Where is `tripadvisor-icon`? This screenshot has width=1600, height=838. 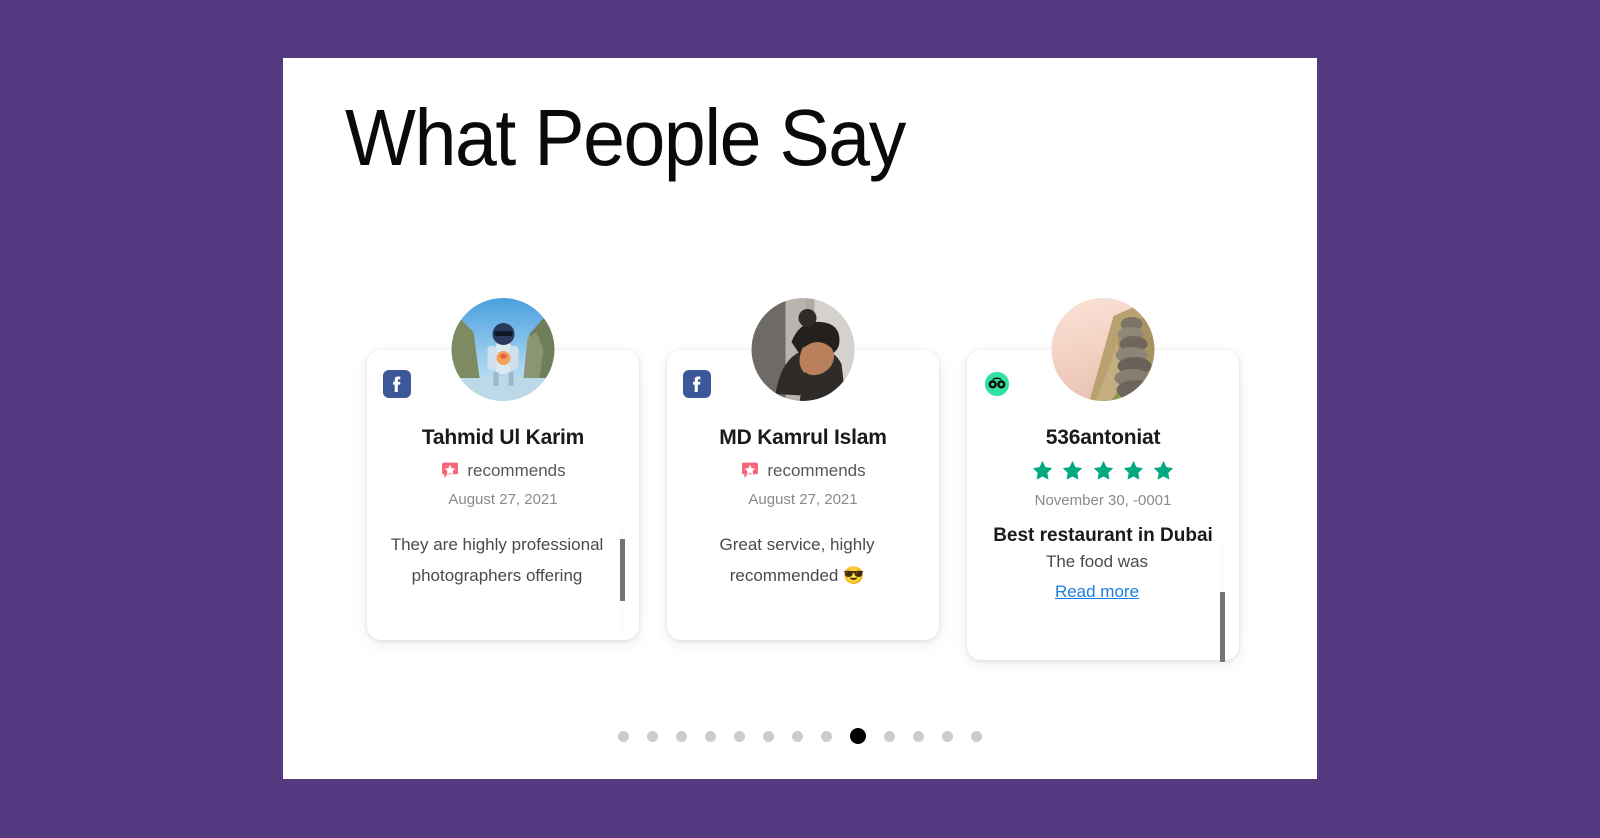
tripadvisor-icon is located at coordinates (997, 384).